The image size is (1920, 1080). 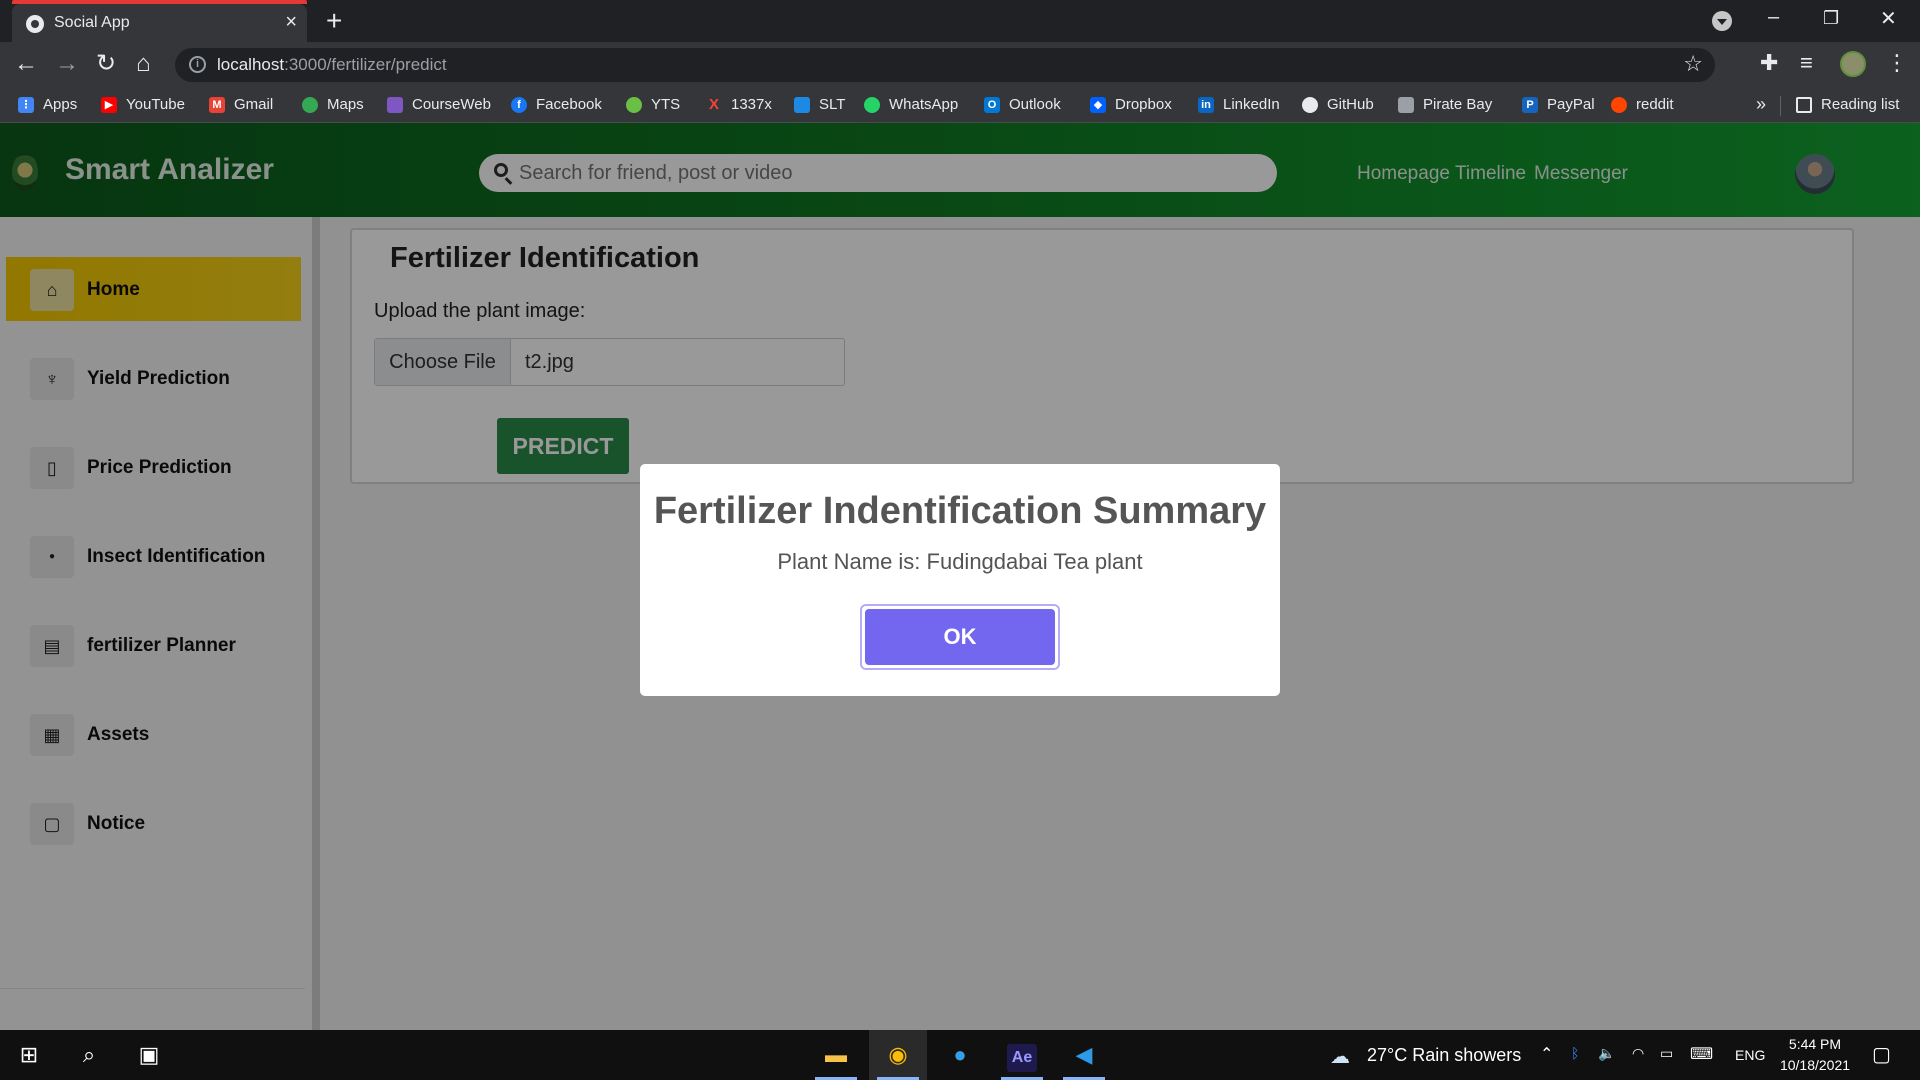 I want to click on bookmark-outlook: O Outlook, so click(x=1022, y=104).